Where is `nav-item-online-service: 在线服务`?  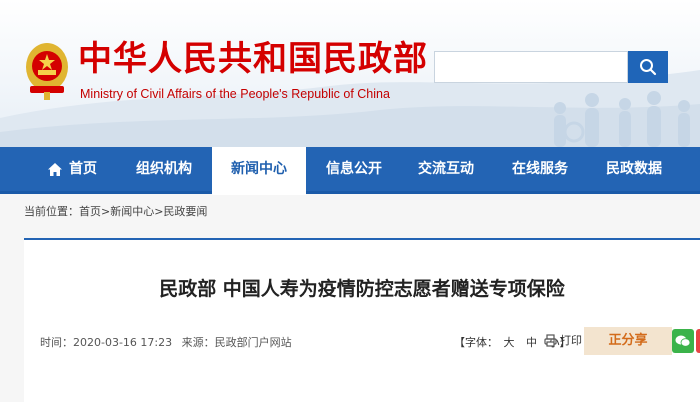
nav-item-online-service: 在线服务 is located at coordinates (540, 169).